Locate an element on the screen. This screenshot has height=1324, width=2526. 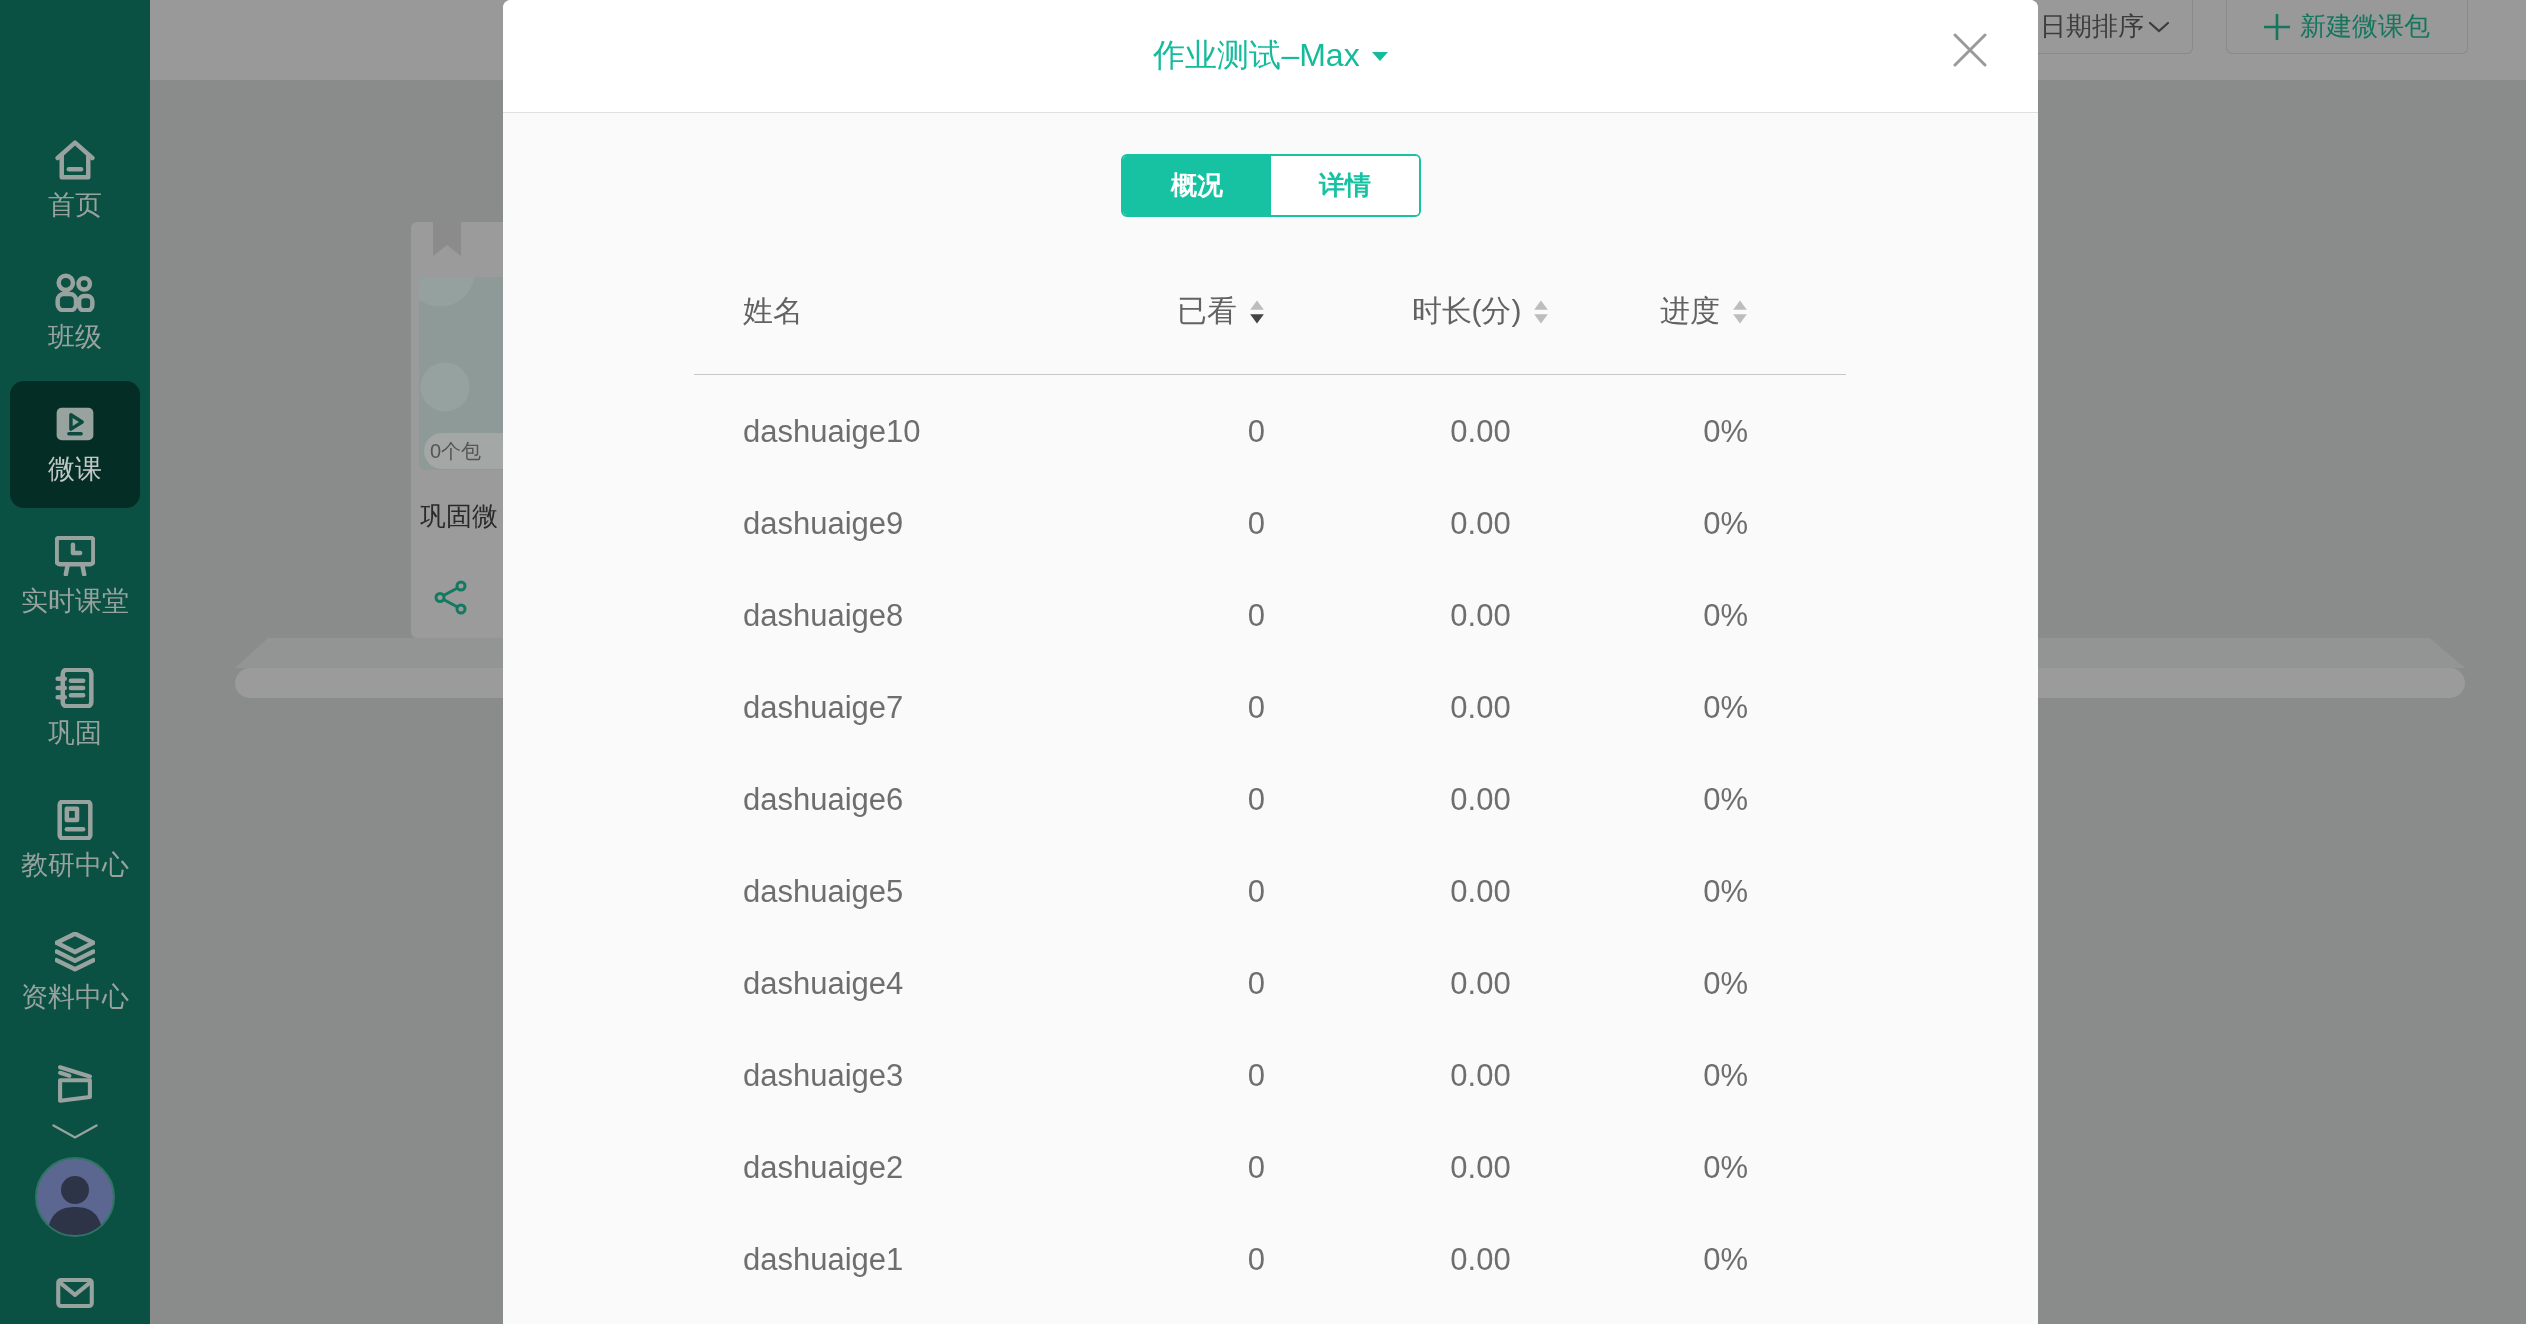
student-name: dashuaige2 is located at coordinates (823, 1168).